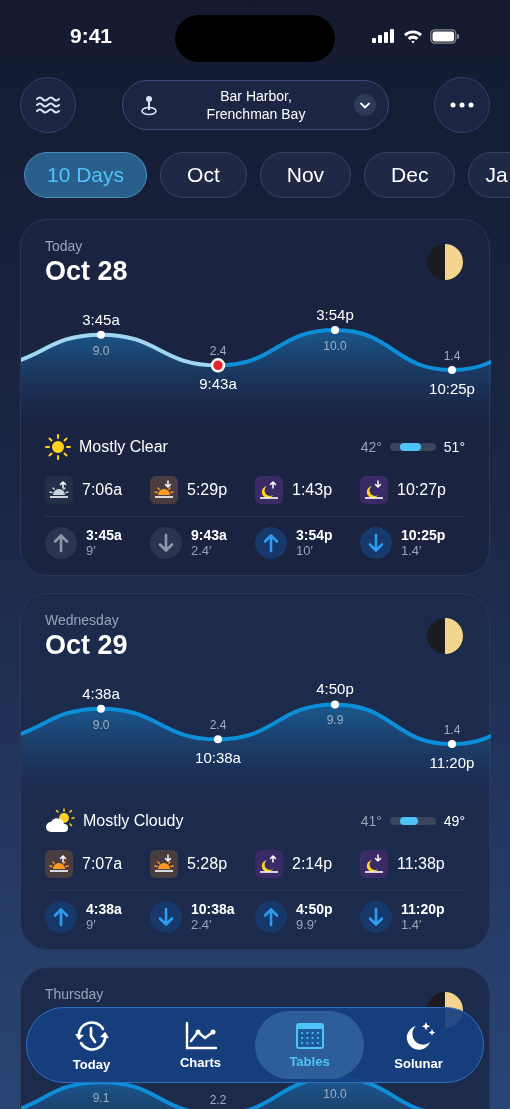  What do you see at coordinates (101, 693) in the screenshot?
I see `high-tide-time: 4:38a` at bounding box center [101, 693].